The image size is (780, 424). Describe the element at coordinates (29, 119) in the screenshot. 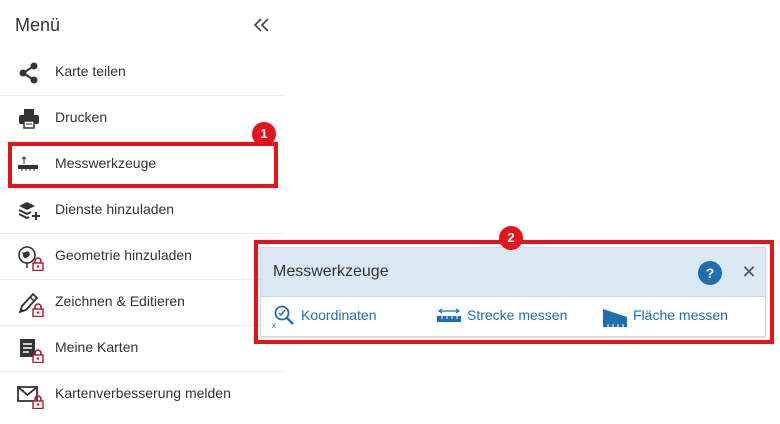

I see `printer-icon` at that location.